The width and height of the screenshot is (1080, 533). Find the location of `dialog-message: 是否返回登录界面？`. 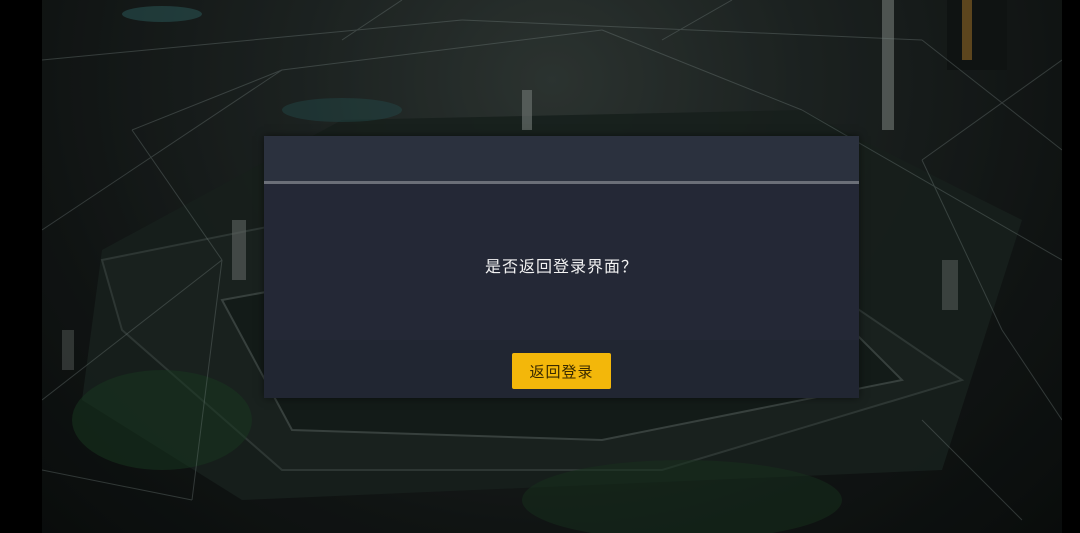

dialog-message: 是否返回登录界面？ is located at coordinates (561, 266).